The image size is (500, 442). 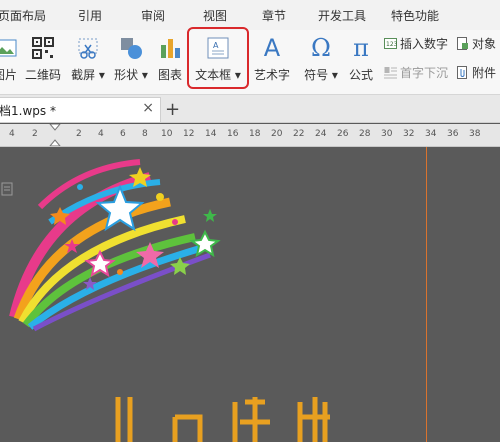 What do you see at coordinates (272, 48) in the screenshot?
I see `wordart-icon: A` at bounding box center [272, 48].